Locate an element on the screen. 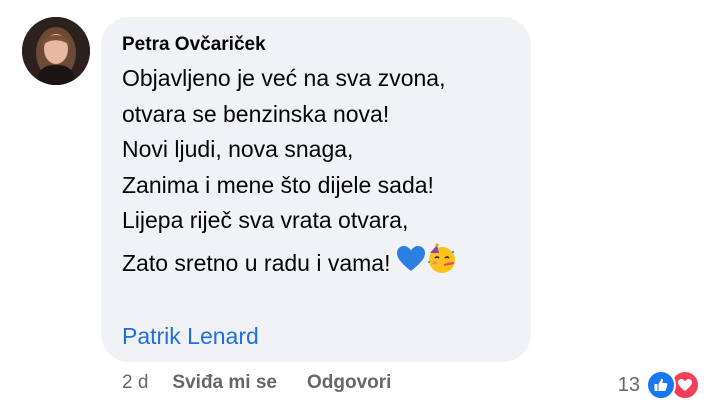 The width and height of the screenshot is (720, 411). avatar-photo is located at coordinates (56, 51).